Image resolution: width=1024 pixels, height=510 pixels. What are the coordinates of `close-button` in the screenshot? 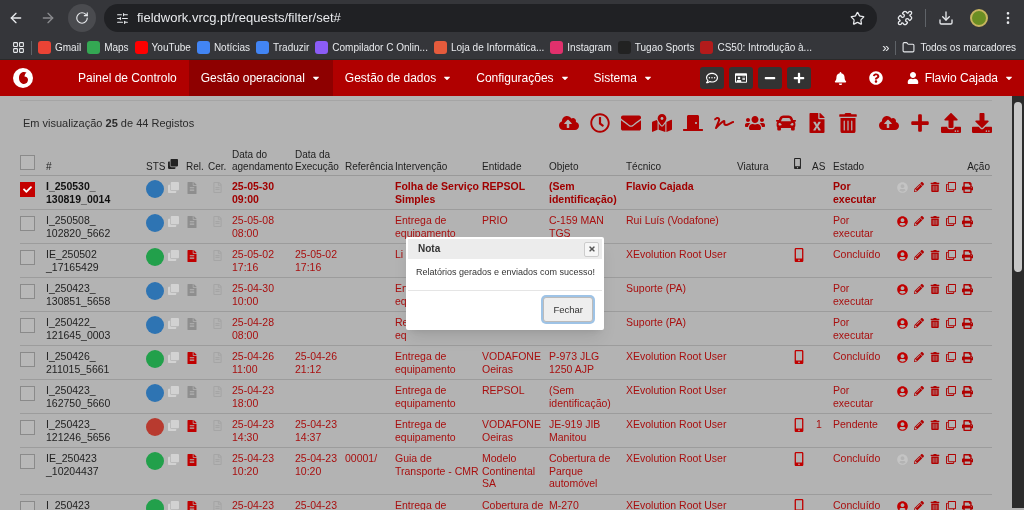 It's located at (591, 249).